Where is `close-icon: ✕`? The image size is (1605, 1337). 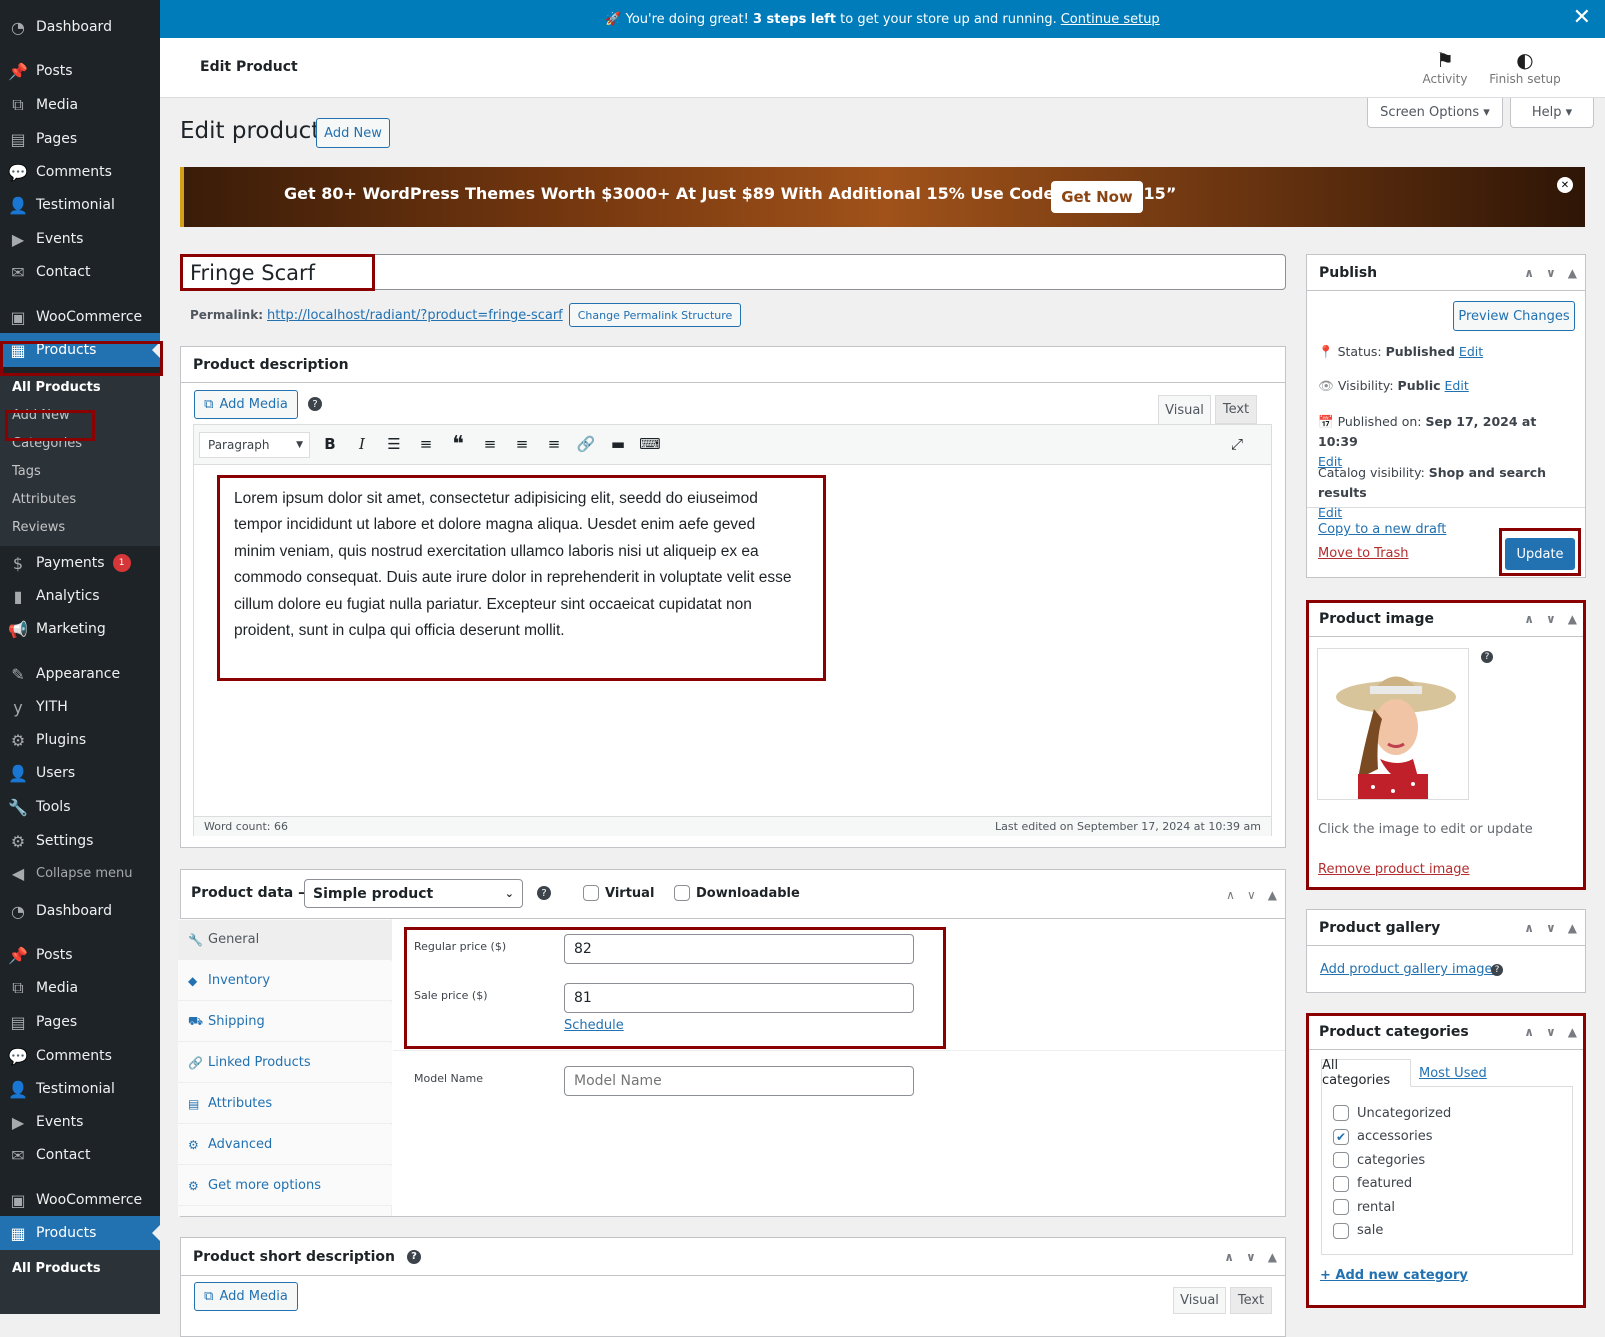 close-icon: ✕ is located at coordinates (1582, 18).